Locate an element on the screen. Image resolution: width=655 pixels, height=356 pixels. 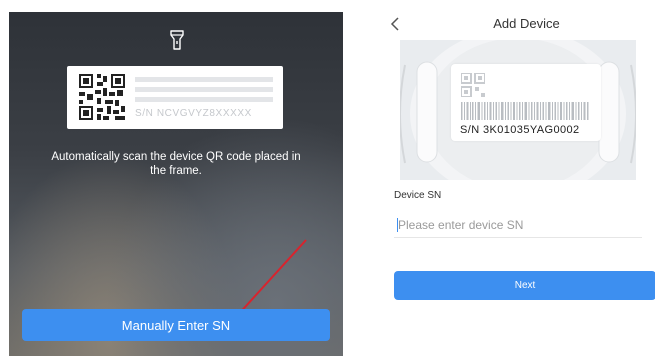
next-button: Next is located at coordinates (524, 285).